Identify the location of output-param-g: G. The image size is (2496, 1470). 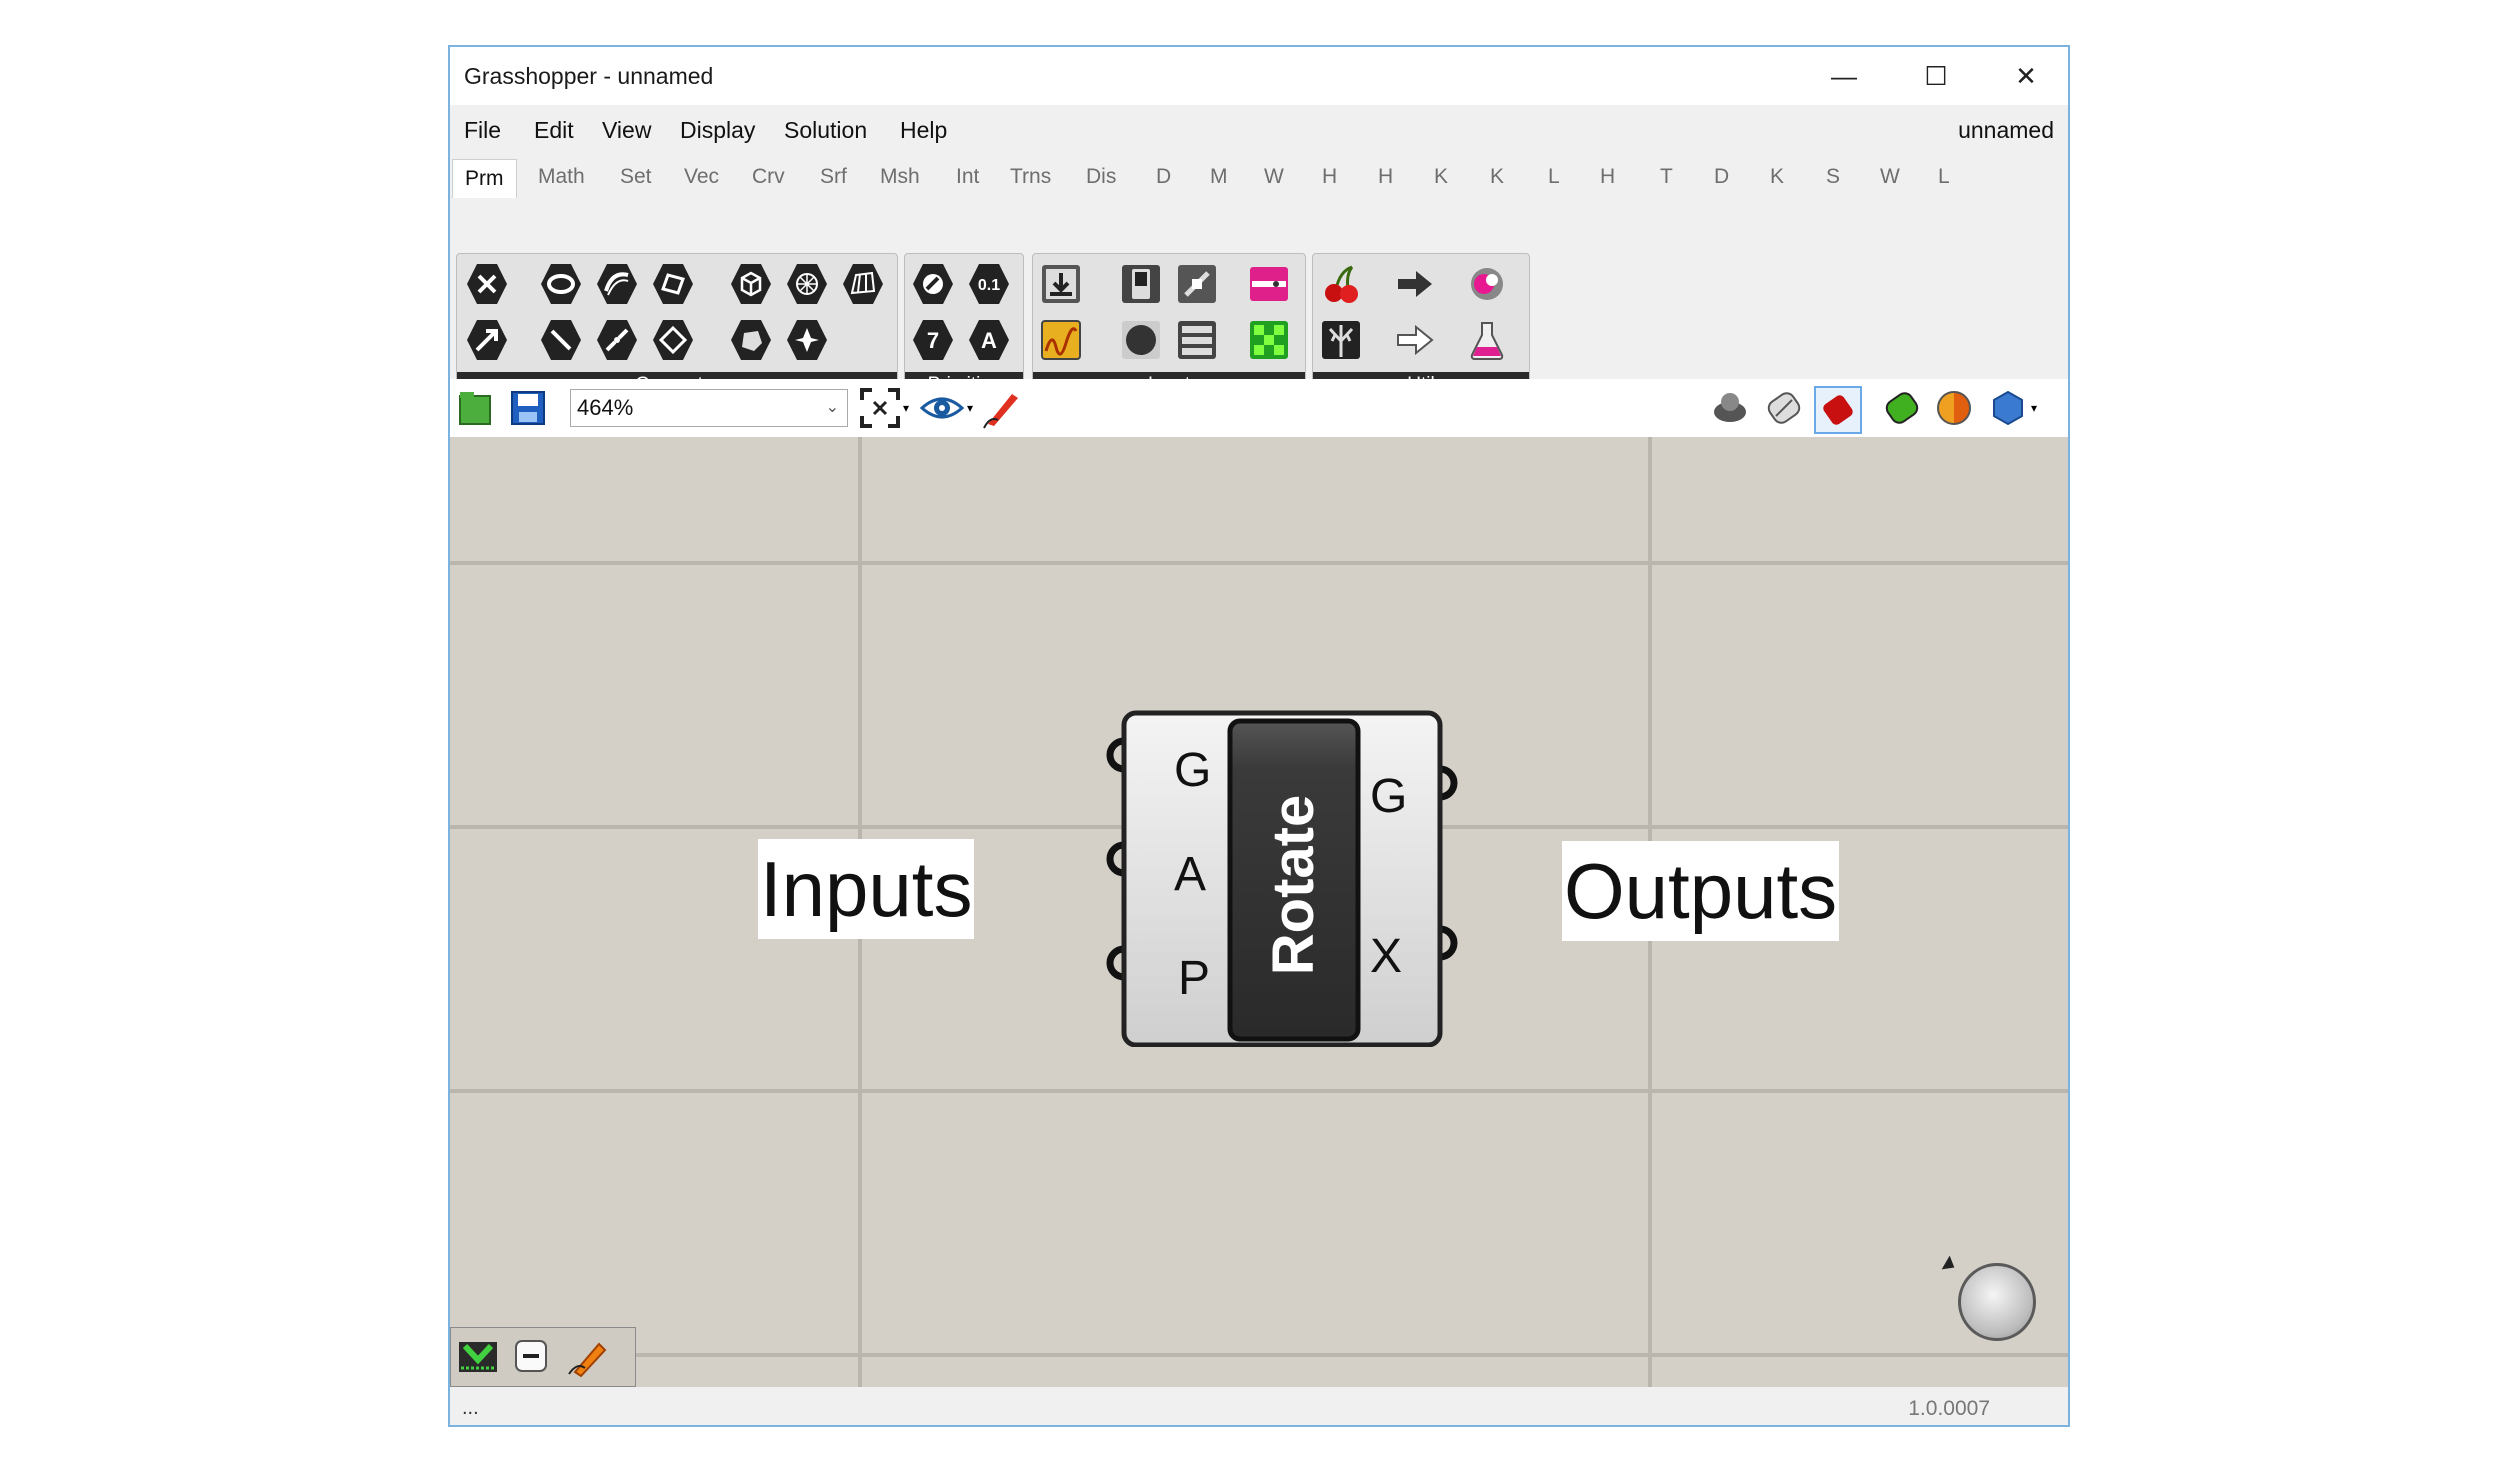
(1388, 796).